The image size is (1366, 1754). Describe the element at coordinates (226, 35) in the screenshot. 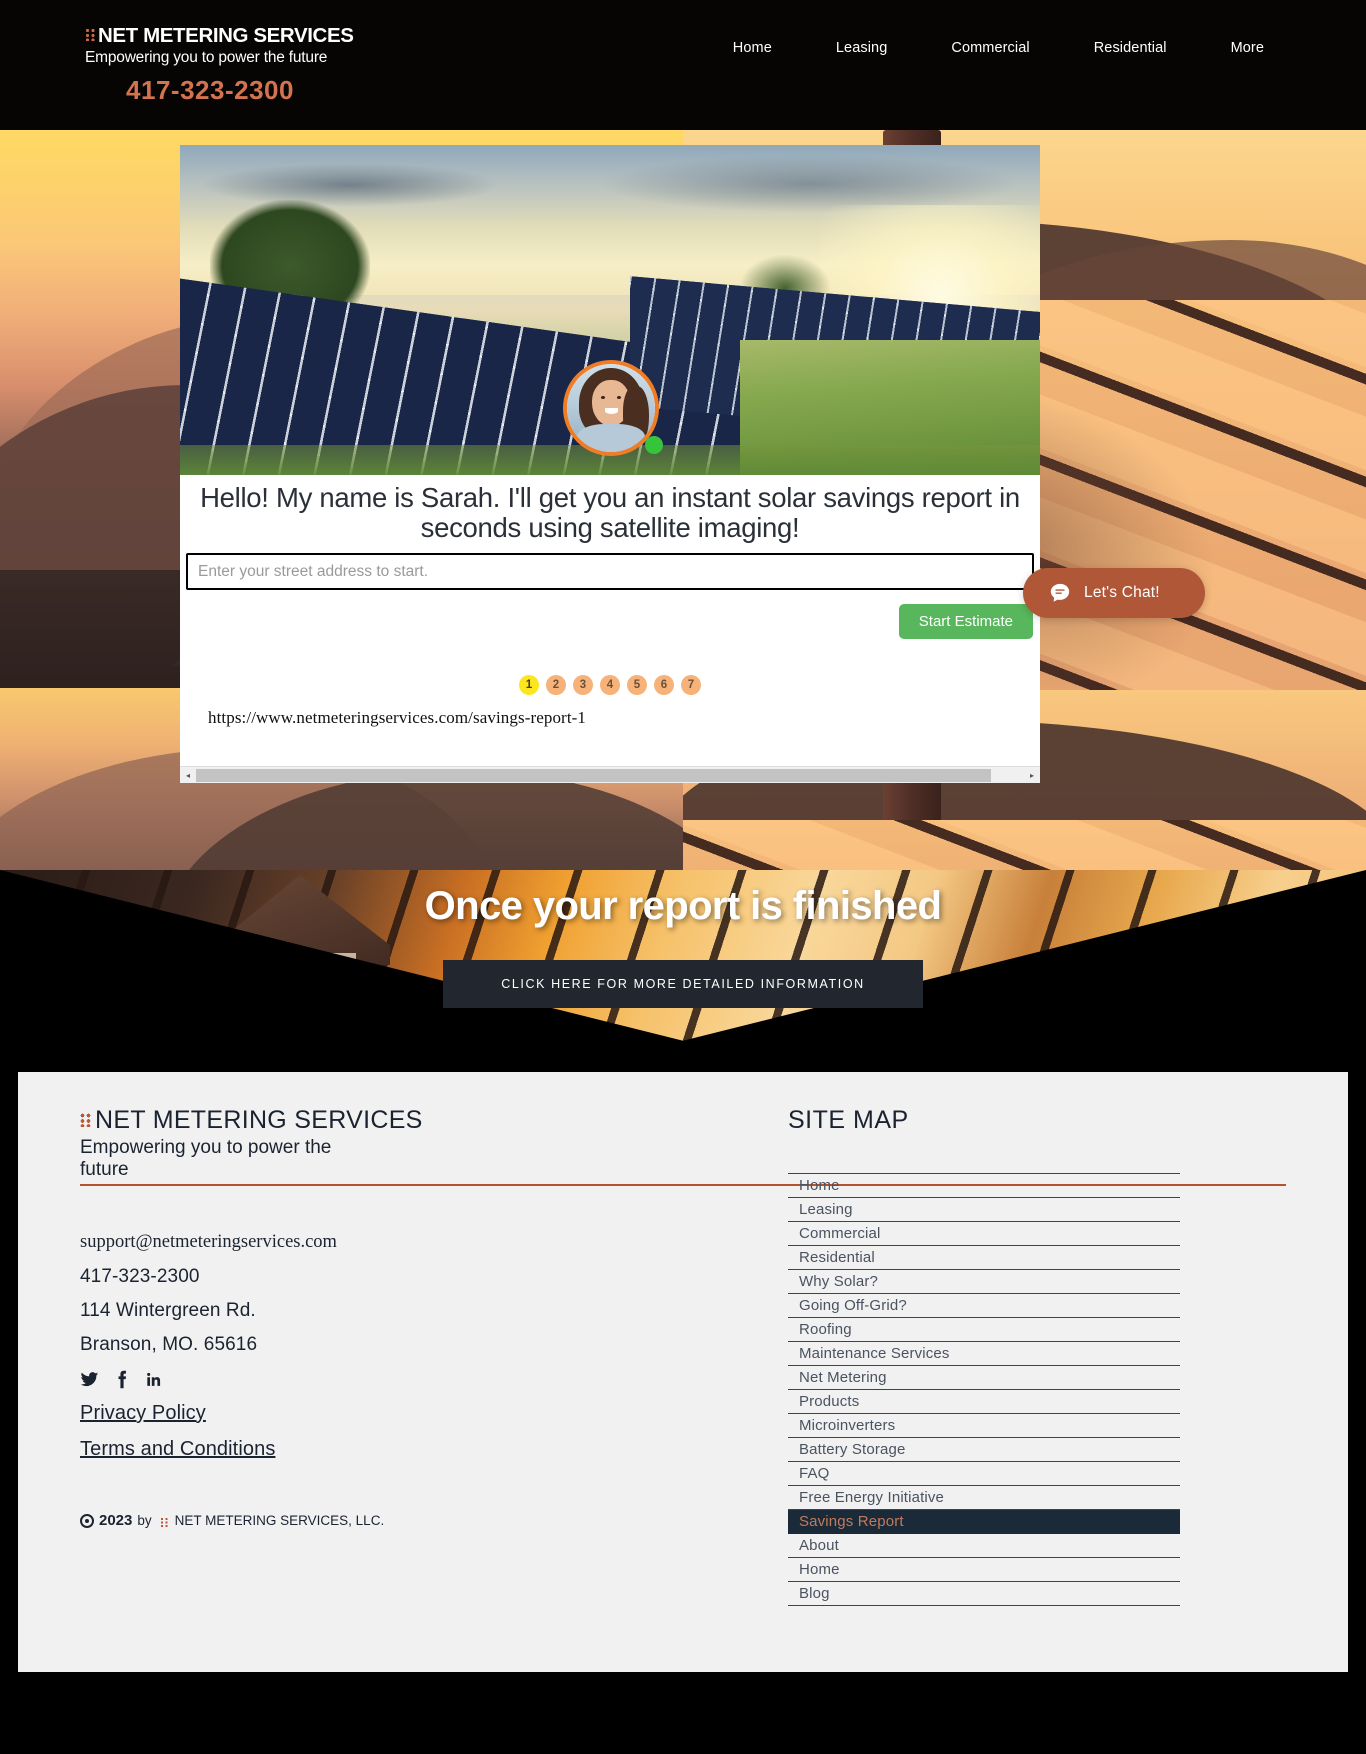

I see `logo-name: NET METERING SERVICES` at that location.